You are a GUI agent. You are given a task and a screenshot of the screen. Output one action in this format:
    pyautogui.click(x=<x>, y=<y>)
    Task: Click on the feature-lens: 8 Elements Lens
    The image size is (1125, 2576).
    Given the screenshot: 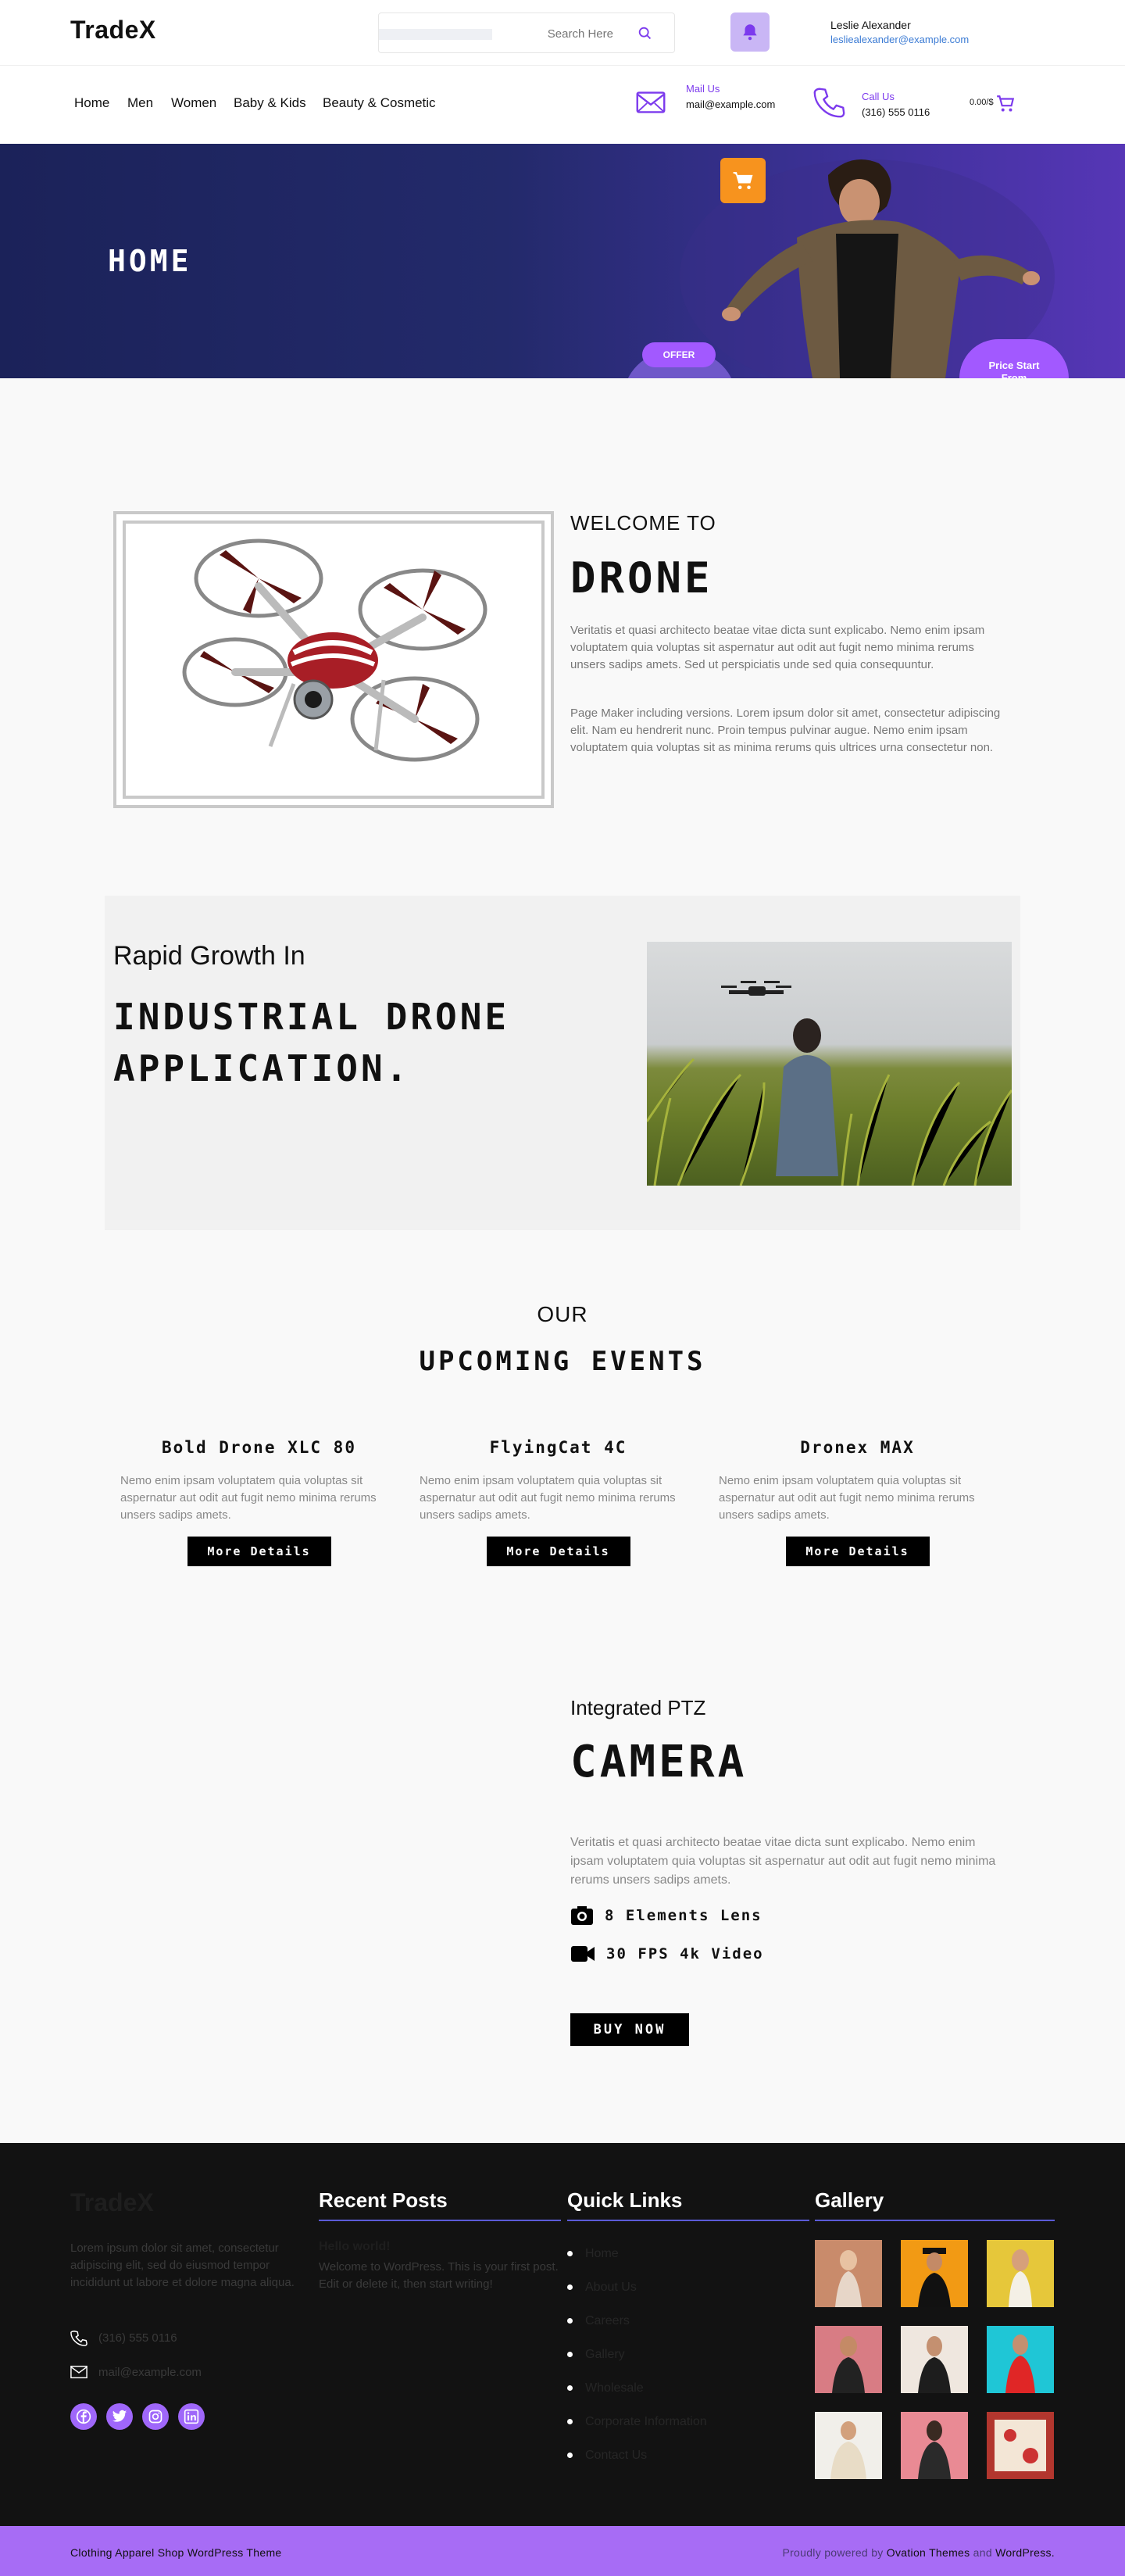 What is the action you would take?
    pyautogui.click(x=666, y=1915)
    